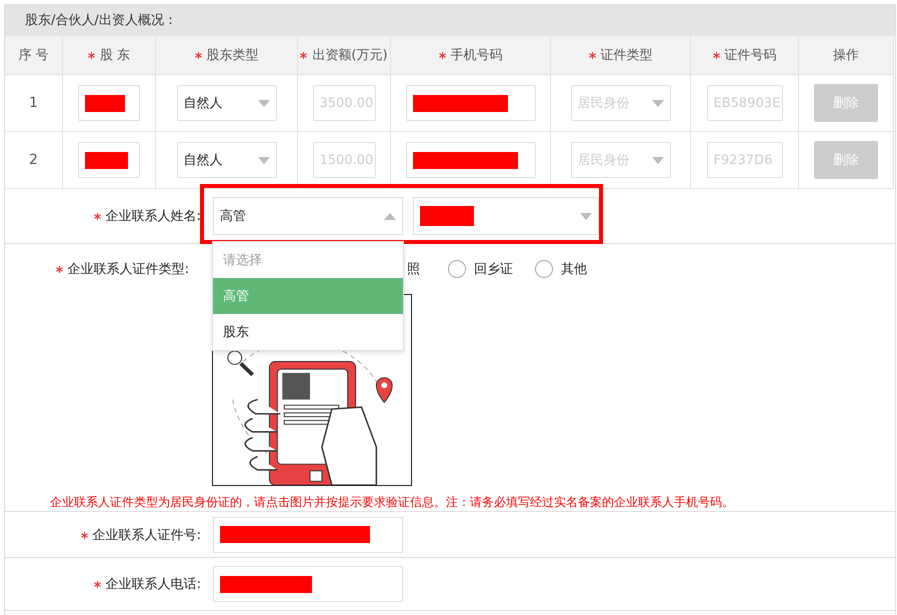 The image size is (897, 615). What do you see at coordinates (480, 269) in the screenshot?
I see `radio-option: 回乡证` at bounding box center [480, 269].